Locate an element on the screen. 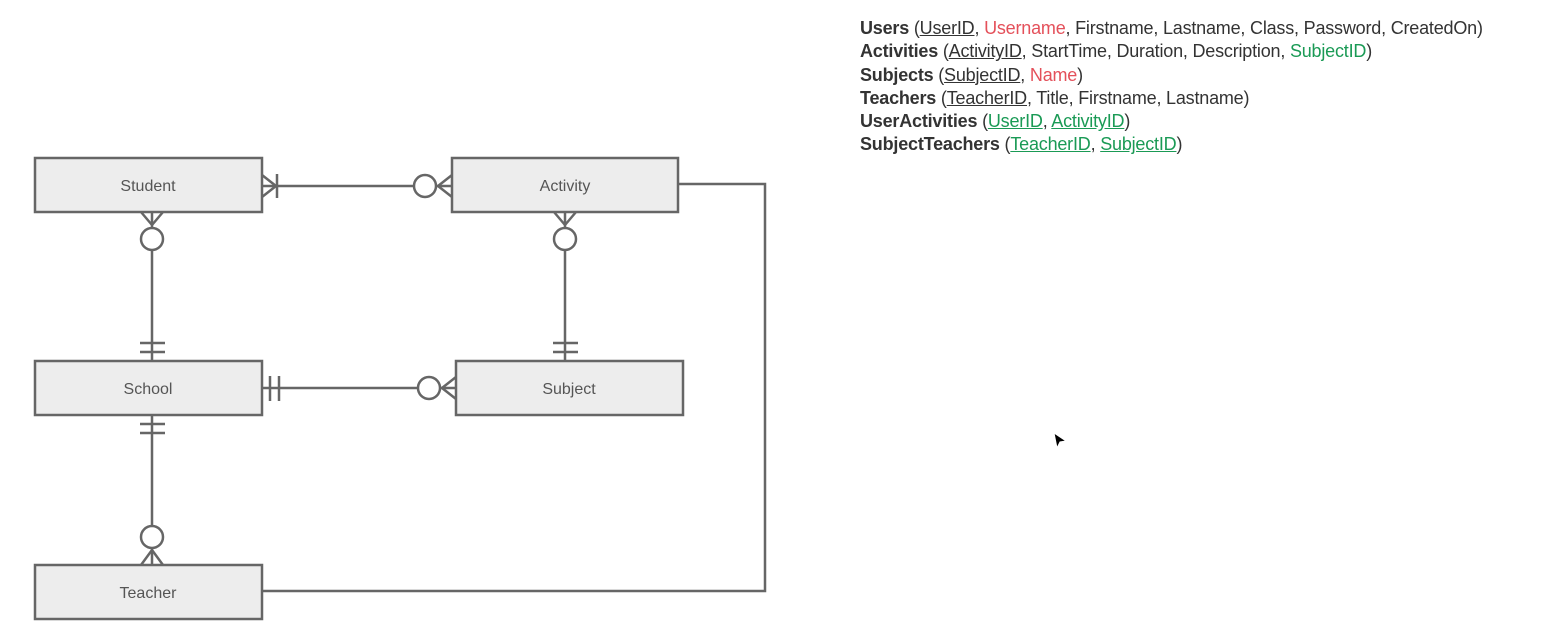 This screenshot has width=1547, height=643. entity-subject-label: Subject is located at coordinates (569, 389).